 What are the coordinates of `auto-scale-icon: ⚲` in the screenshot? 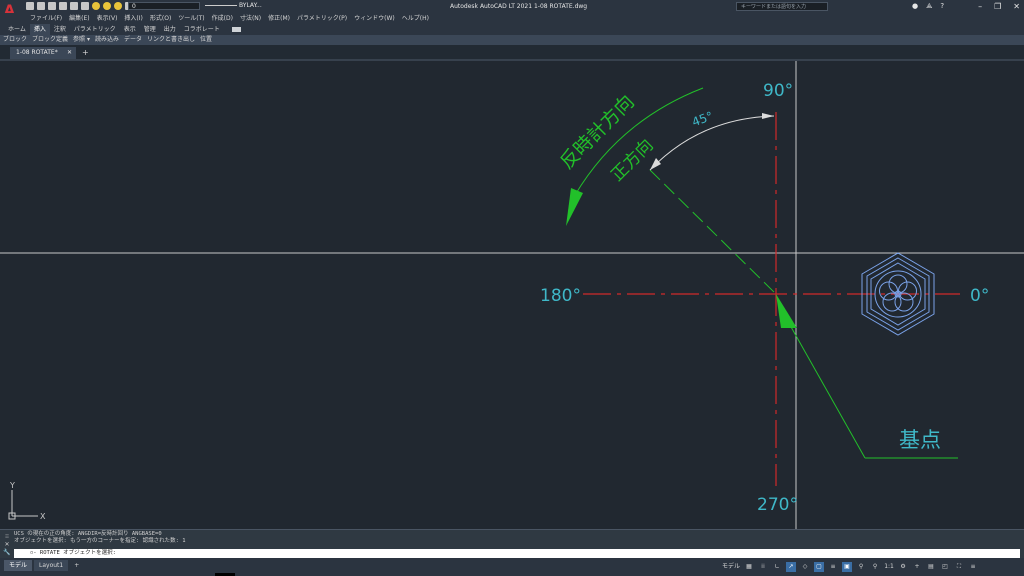 It's located at (875, 567).